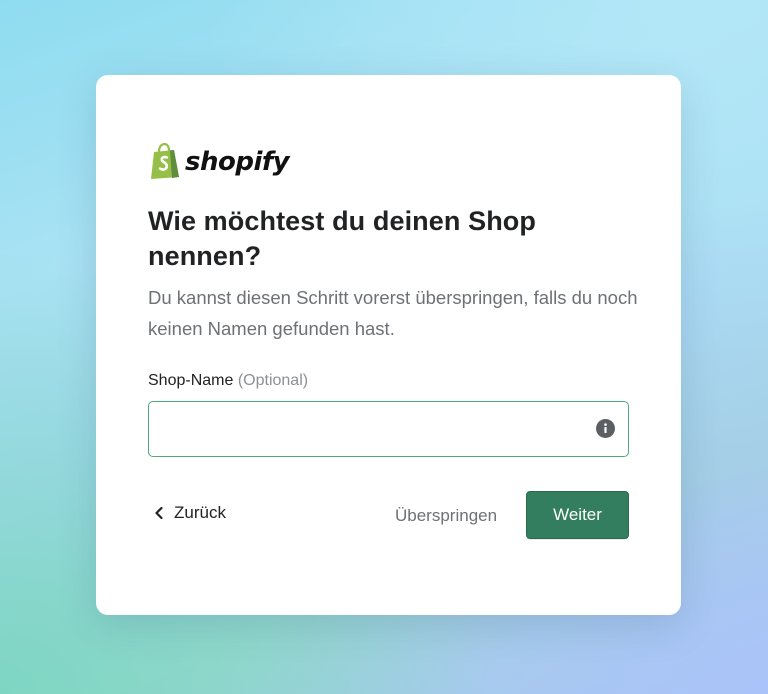 The image size is (768, 694). I want to click on back-button: Zurück, so click(190, 513).